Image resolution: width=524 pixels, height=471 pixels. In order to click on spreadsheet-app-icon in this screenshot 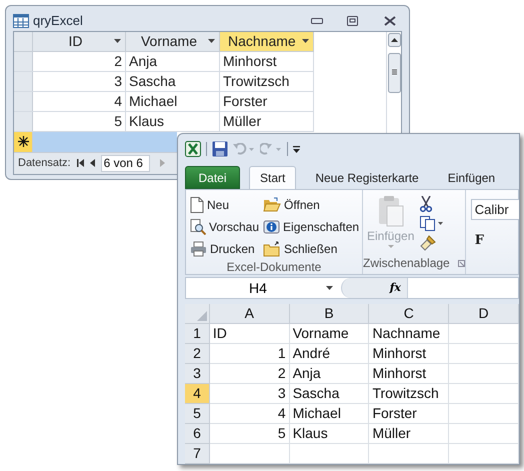, I will do `click(193, 149)`.